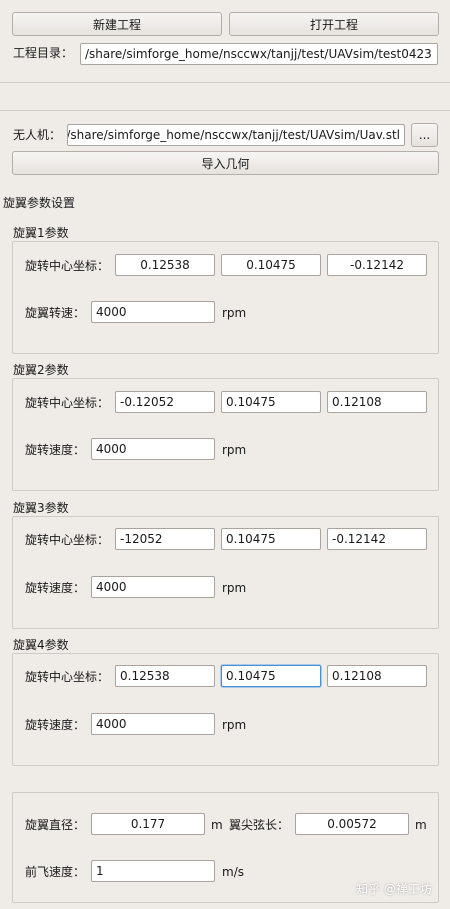  What do you see at coordinates (234, 588) in the screenshot?
I see `rotor3-speed-unit: rpm` at bounding box center [234, 588].